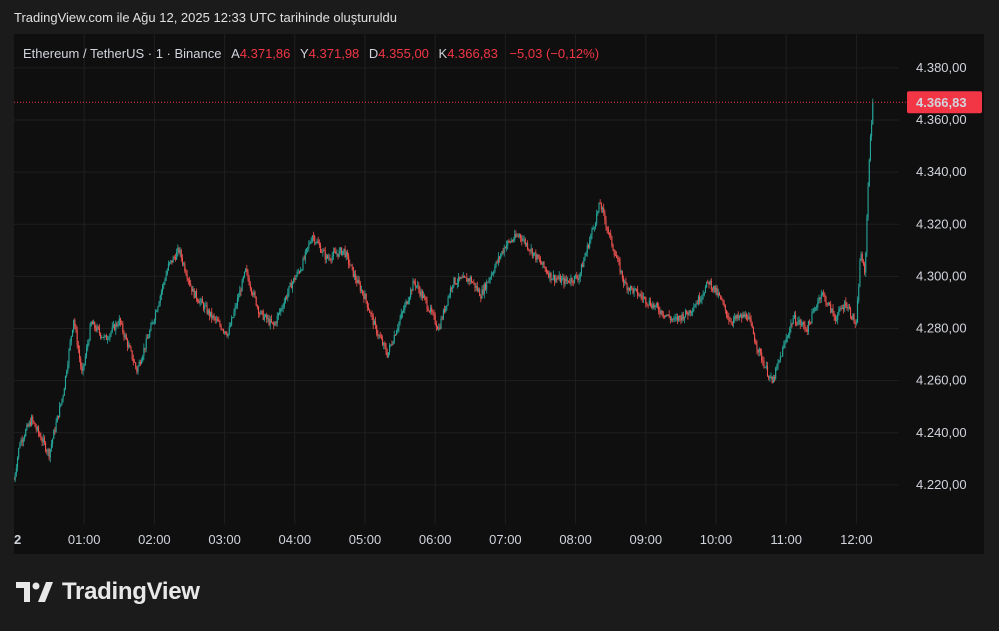  I want to click on x-tick-label: 12:00, so click(856, 539).